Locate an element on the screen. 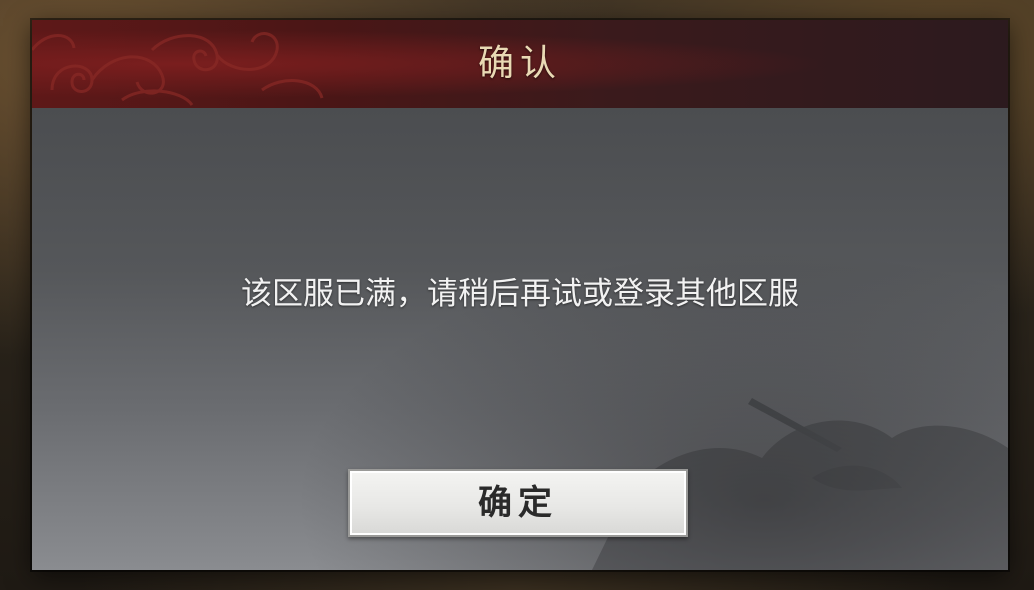 The image size is (1034, 590). dialog-header: 确认 is located at coordinates (520, 64).